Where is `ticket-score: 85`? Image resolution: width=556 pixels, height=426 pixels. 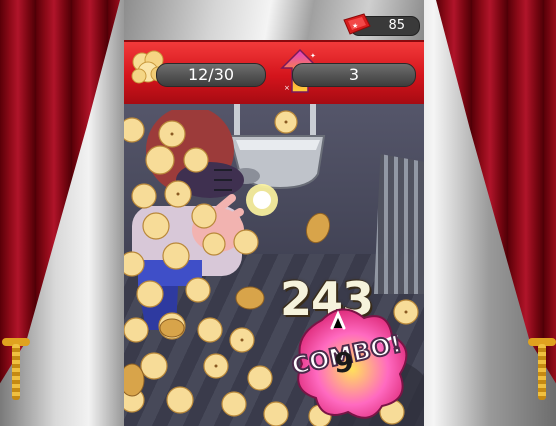 ticket-score: 85 is located at coordinates (396, 25).